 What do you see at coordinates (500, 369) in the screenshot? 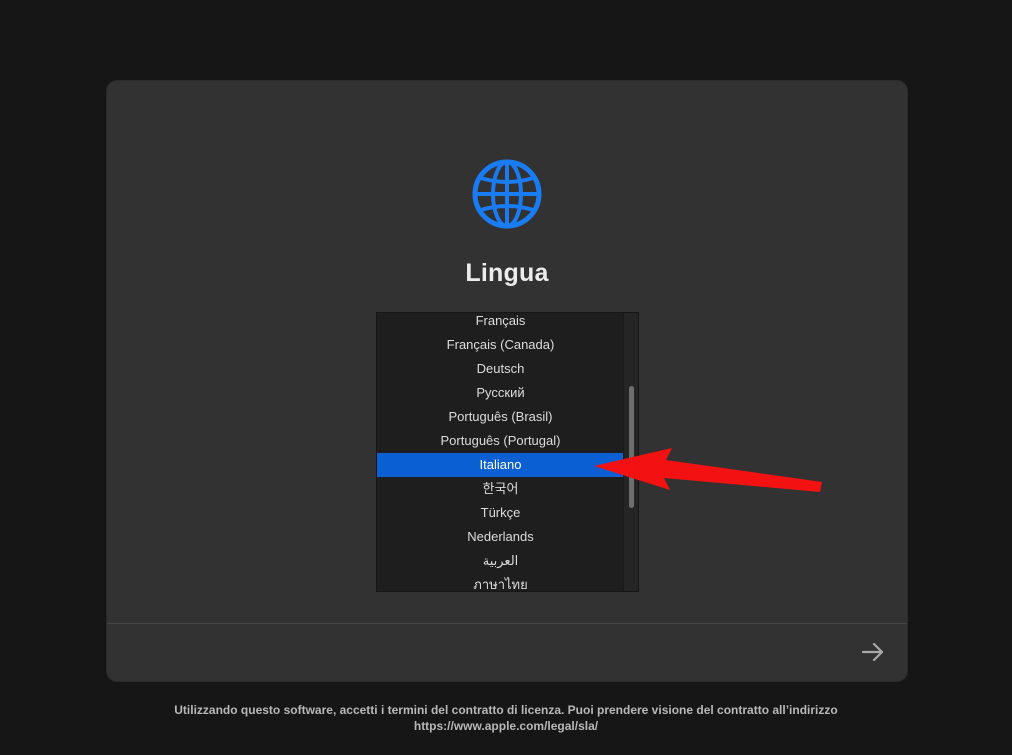
I see `language-option: Deutsch` at bounding box center [500, 369].